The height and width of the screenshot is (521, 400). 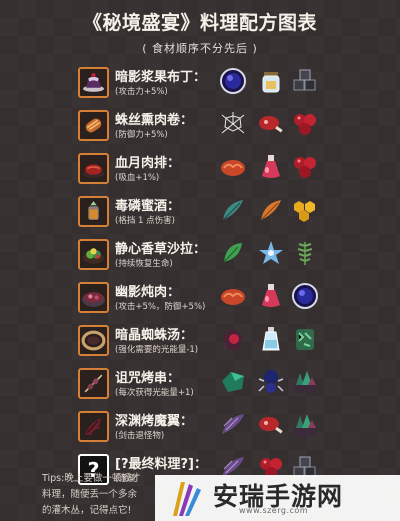 I want to click on dish-effect: (吸血+1%), so click(x=137, y=178).